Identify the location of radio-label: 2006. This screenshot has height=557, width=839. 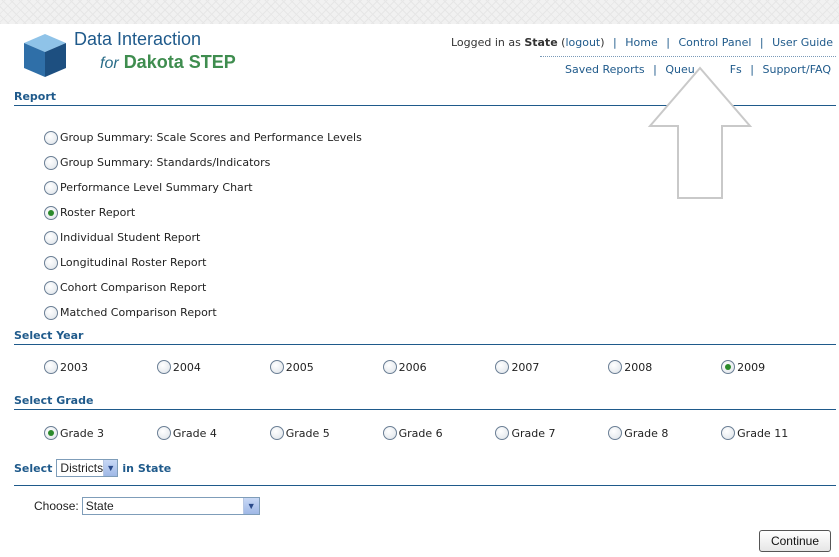
(412, 367).